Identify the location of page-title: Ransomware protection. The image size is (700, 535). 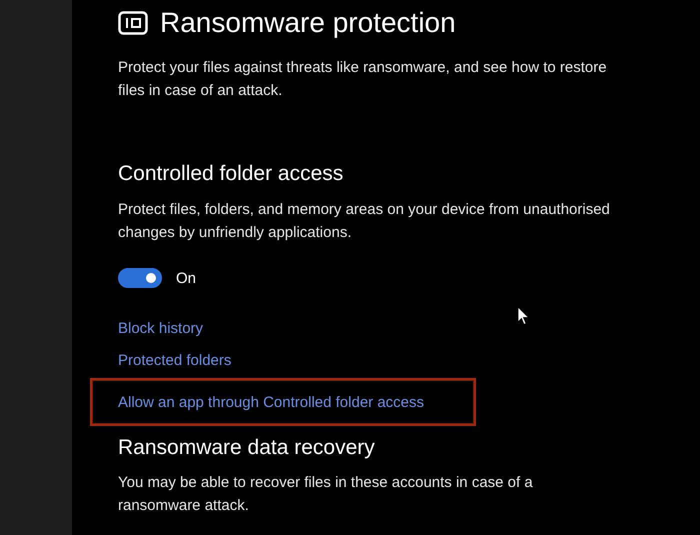
(308, 23).